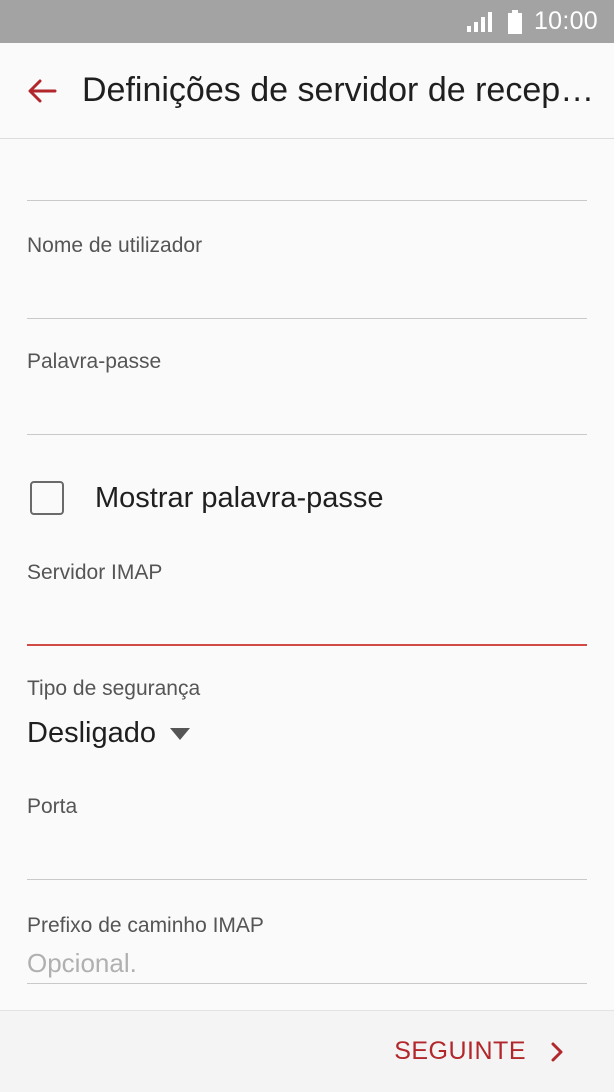  I want to click on arrow-back-icon, so click(42, 90).